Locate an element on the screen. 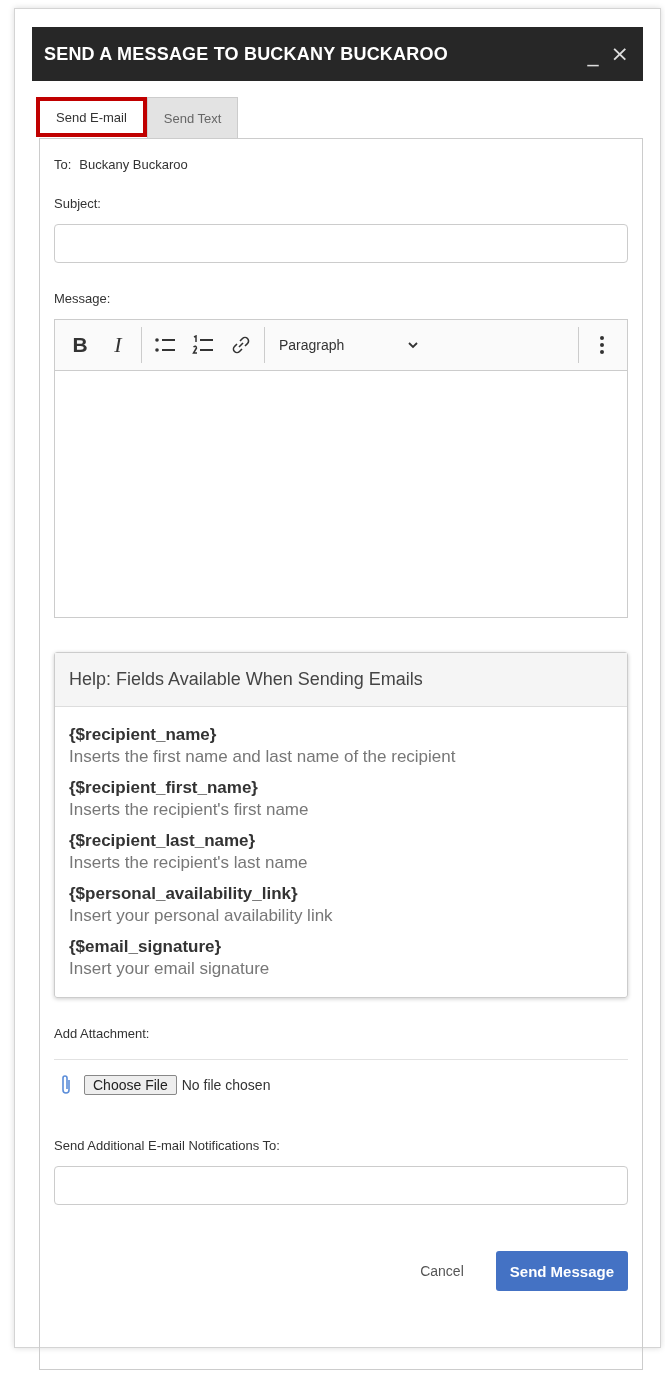 The width and height of the screenshot is (665, 1382). attachment-label: Add Attachment: is located at coordinates (102, 1033).